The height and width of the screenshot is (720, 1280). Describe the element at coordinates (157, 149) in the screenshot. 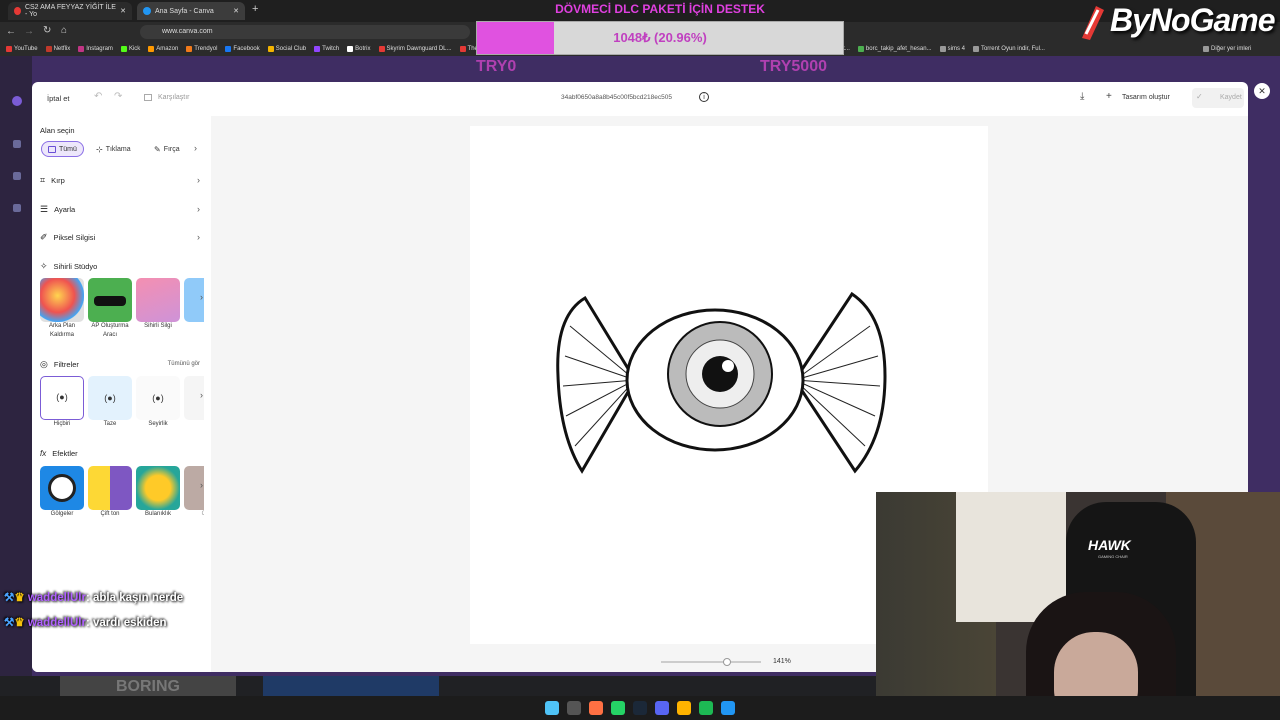

I see `brush-icon: ✎` at that location.